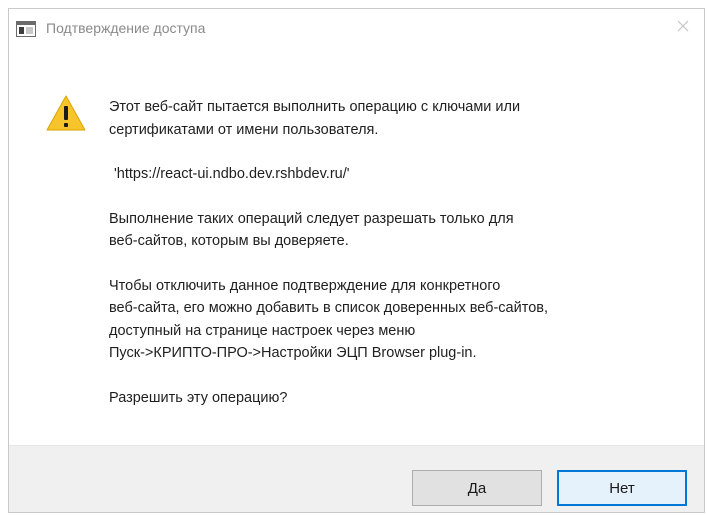 The height and width of the screenshot is (515, 707). Describe the element at coordinates (356, 478) in the screenshot. I see `button-bar: Да Нет` at that location.